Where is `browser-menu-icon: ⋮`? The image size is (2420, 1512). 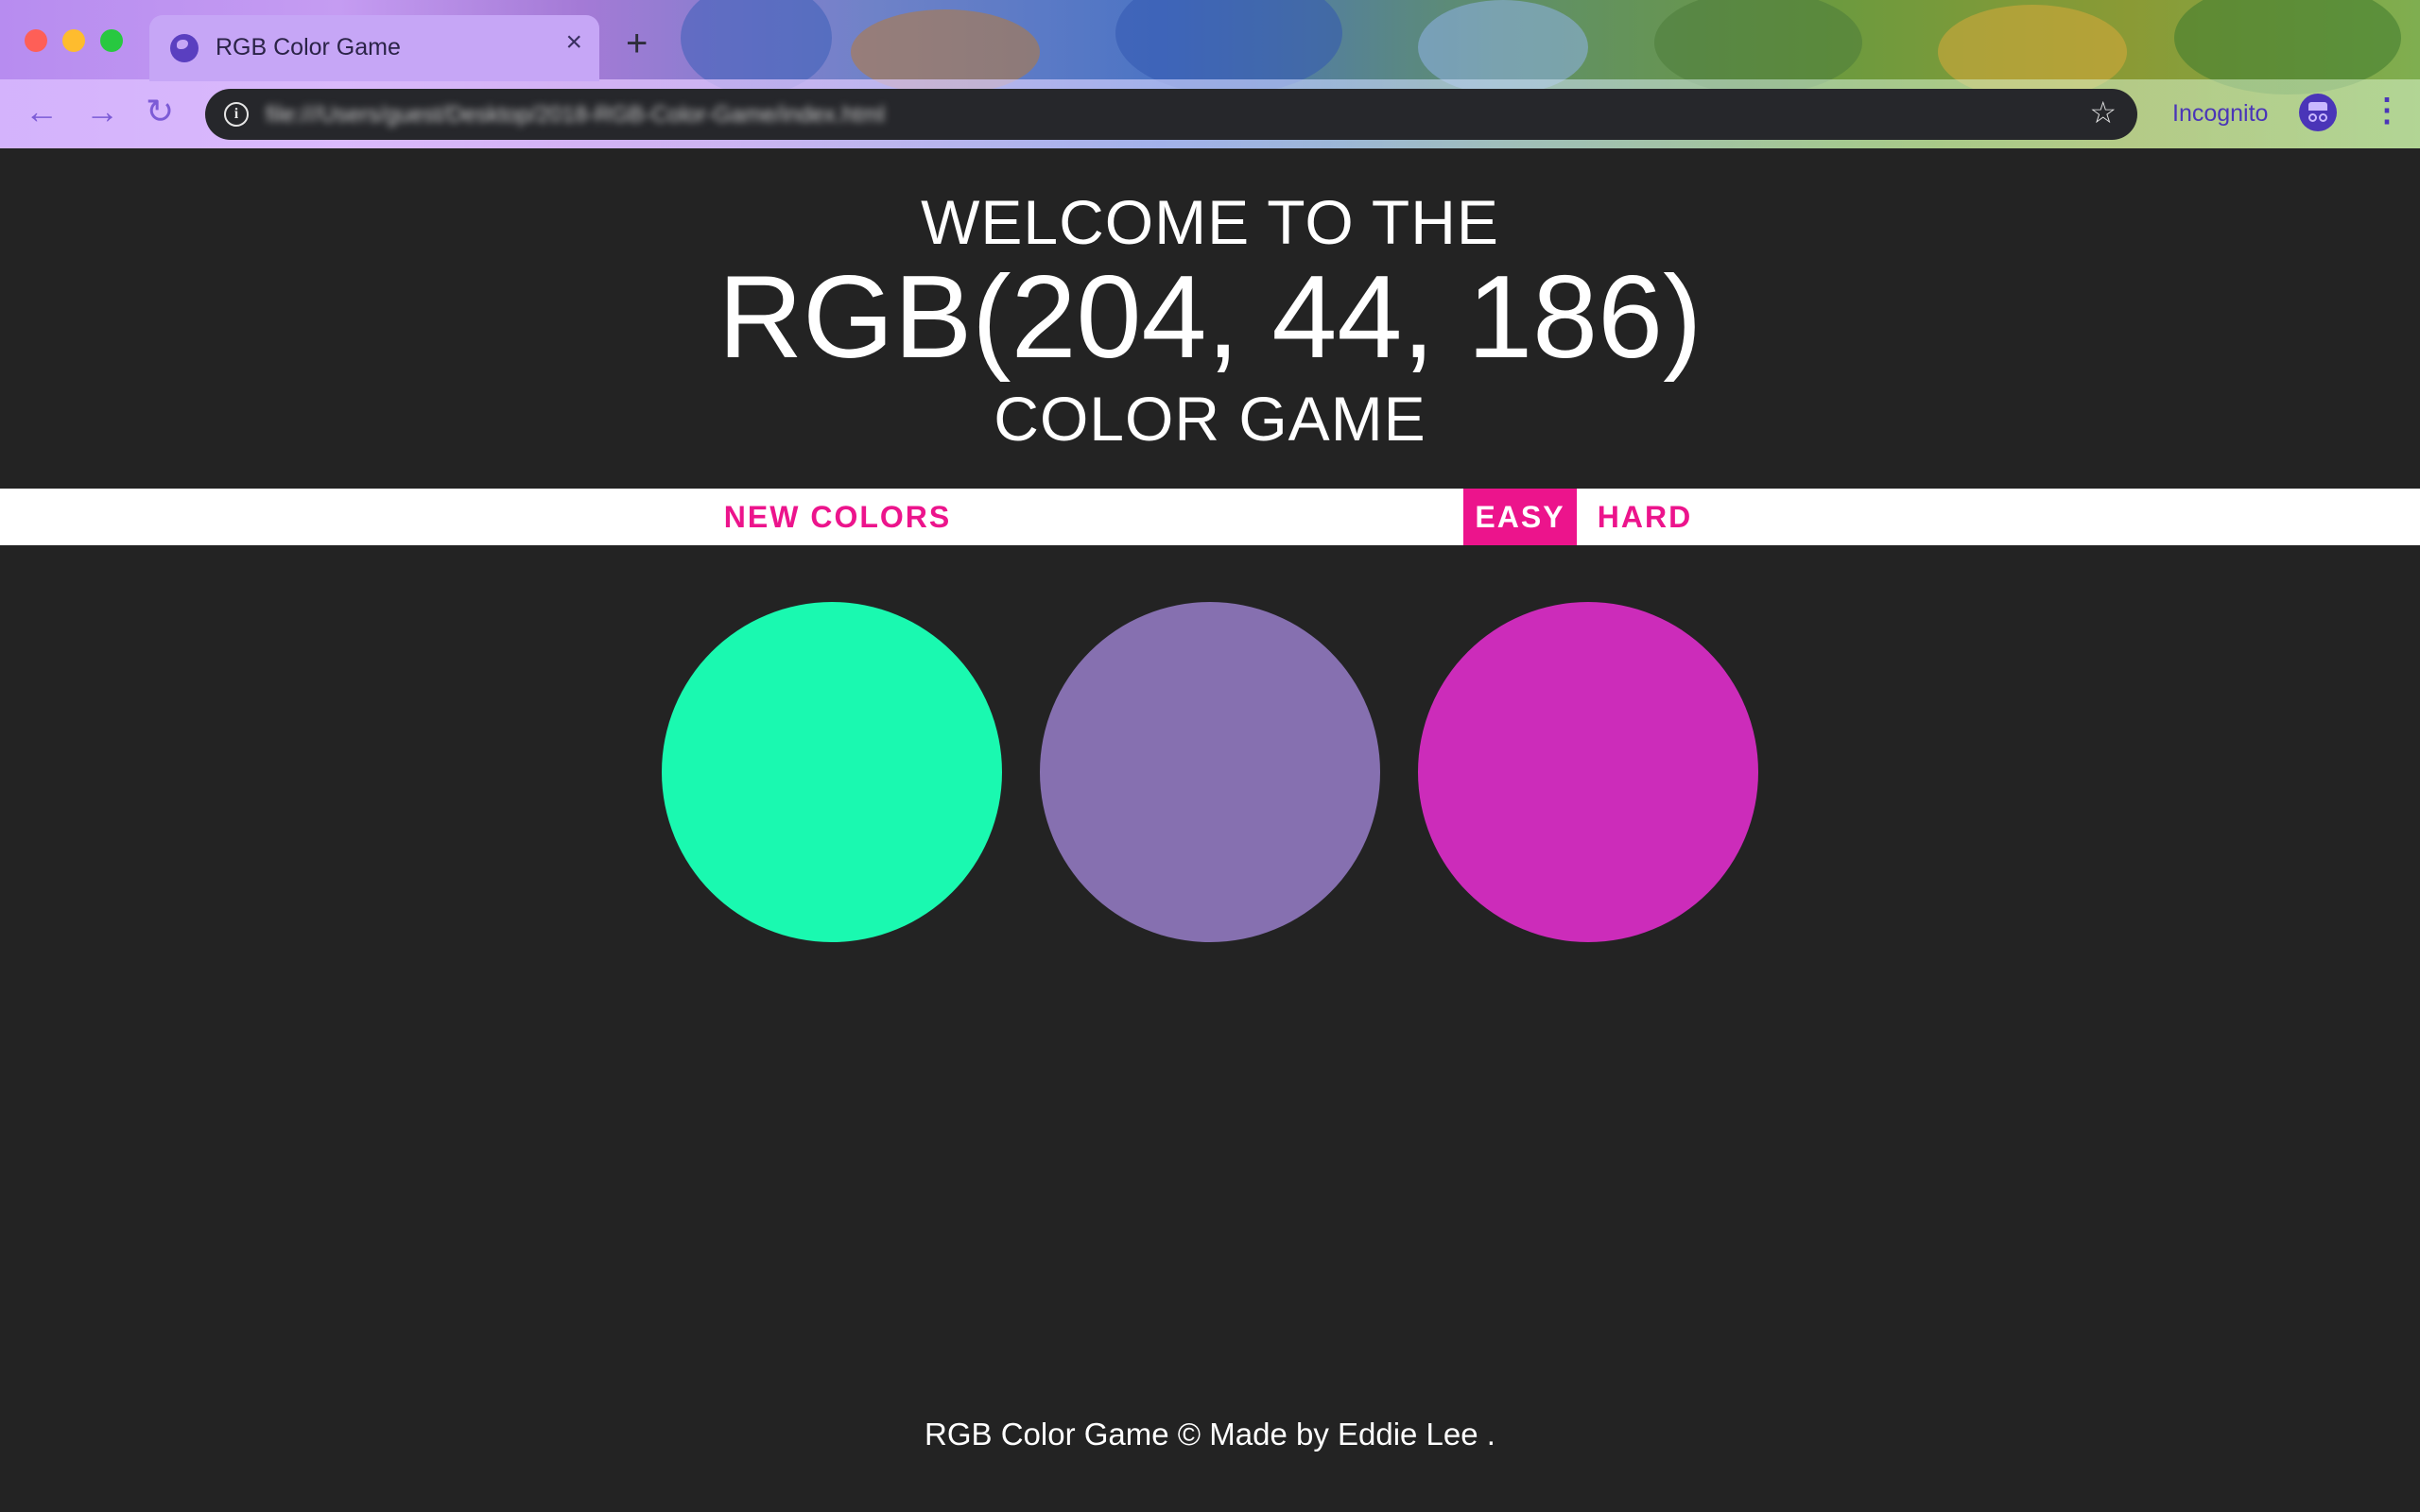
browser-menu-icon: ⋮ is located at coordinates (2387, 110).